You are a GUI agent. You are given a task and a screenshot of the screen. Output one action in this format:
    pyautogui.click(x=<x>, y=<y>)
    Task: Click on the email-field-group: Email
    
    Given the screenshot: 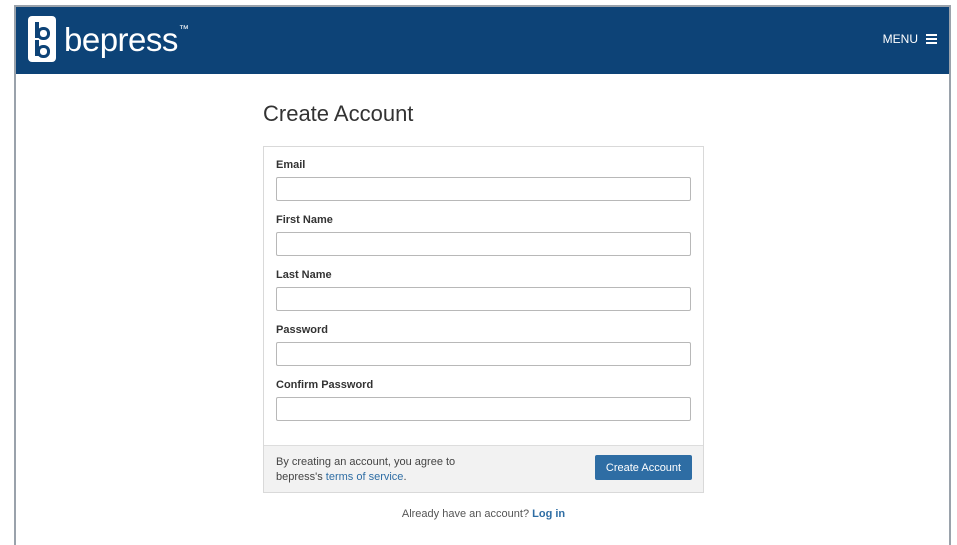 What is the action you would take?
    pyautogui.click(x=483, y=180)
    